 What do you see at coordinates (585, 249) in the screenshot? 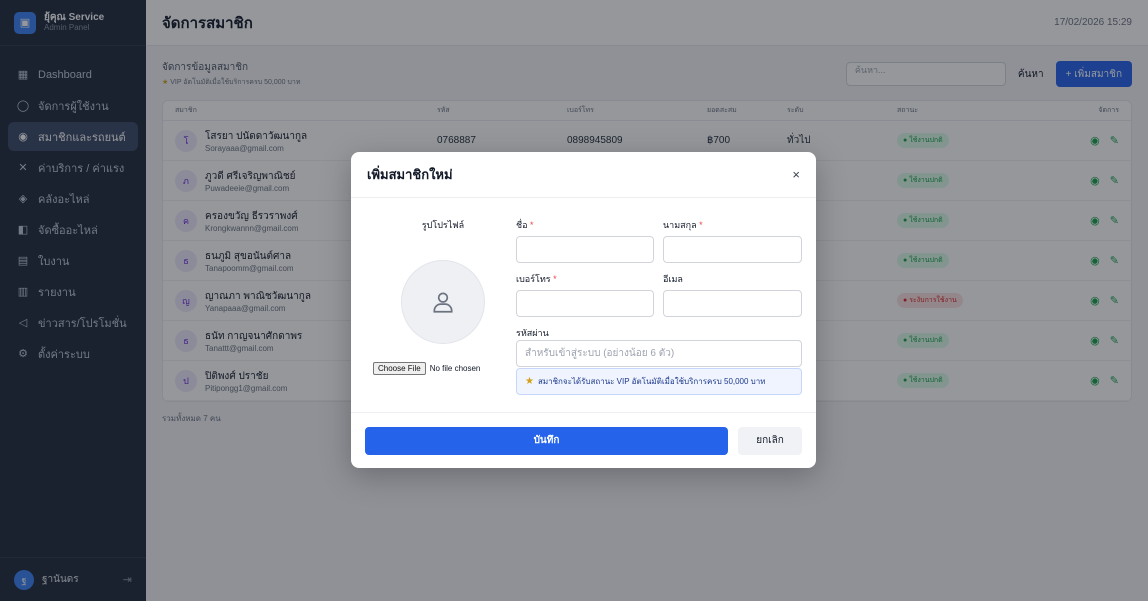
I see `first-name-field` at bounding box center [585, 249].